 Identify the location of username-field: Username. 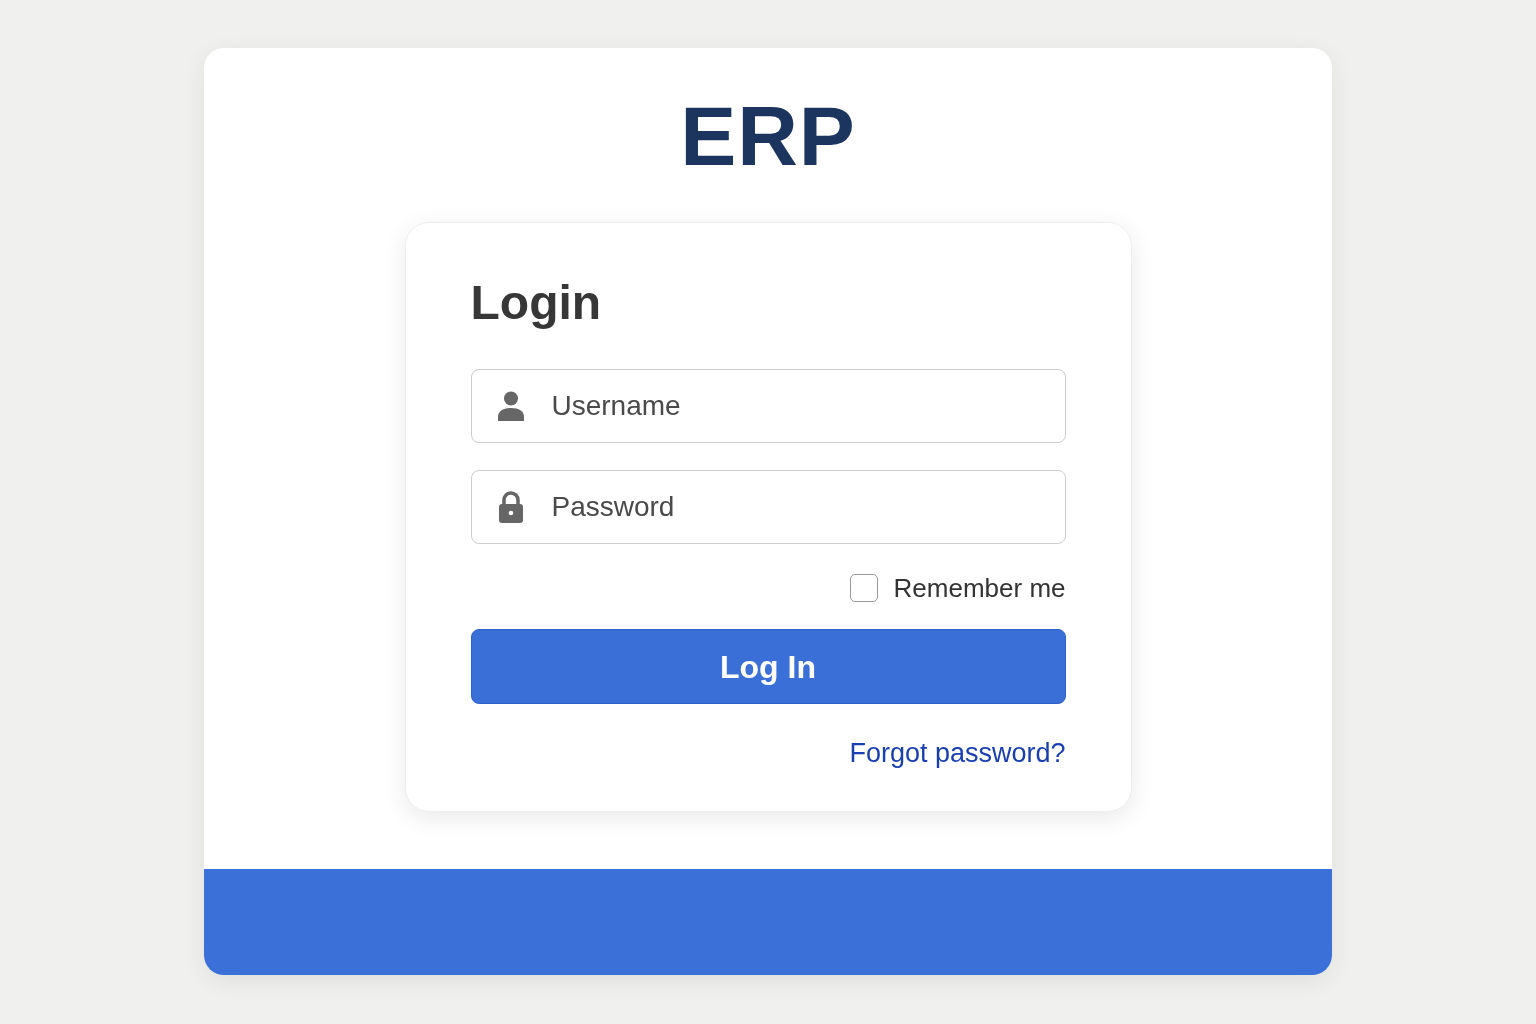
(768, 406).